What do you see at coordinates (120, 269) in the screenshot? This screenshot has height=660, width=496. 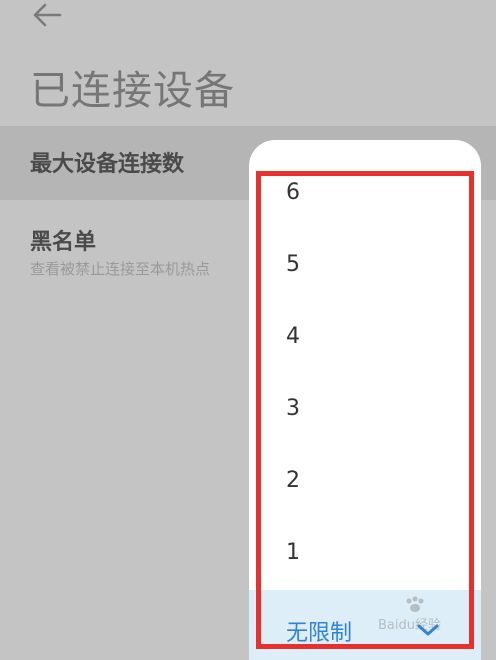 I see `blacklist-description: 查看被禁止连接至本机热点` at bounding box center [120, 269].